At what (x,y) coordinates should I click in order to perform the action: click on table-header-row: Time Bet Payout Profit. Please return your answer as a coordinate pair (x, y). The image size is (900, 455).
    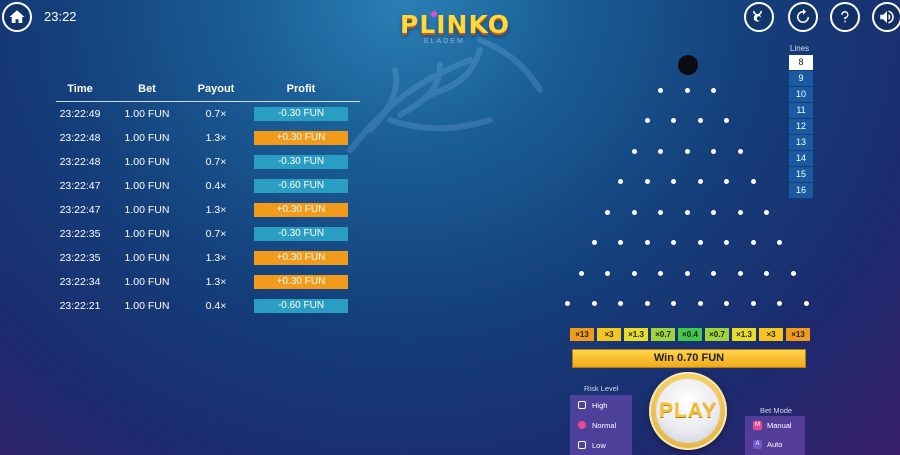
    Looking at the image, I should click on (208, 91).